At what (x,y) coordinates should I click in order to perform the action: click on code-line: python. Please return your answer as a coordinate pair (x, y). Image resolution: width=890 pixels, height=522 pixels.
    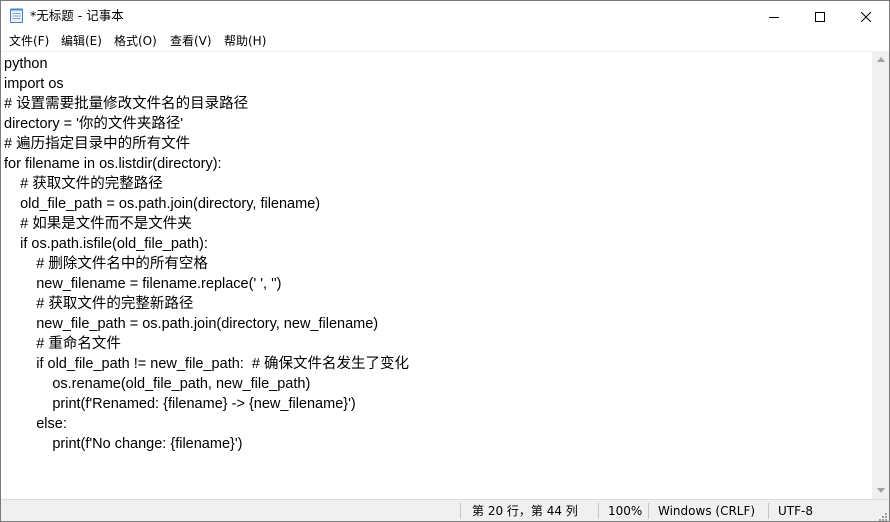
    Looking at the image, I should click on (26, 64).